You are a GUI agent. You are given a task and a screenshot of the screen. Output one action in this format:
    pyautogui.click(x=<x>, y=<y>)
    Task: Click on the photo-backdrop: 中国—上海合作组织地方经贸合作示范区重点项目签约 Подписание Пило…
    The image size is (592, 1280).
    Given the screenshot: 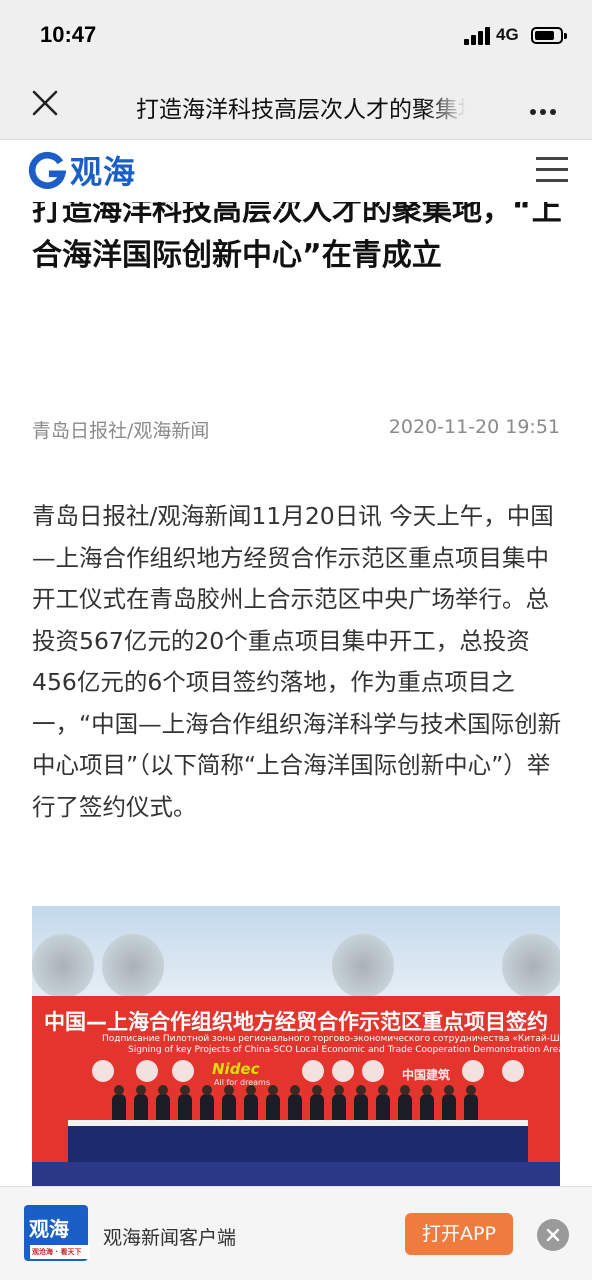 What is the action you would take?
    pyautogui.click(x=296, y=1091)
    